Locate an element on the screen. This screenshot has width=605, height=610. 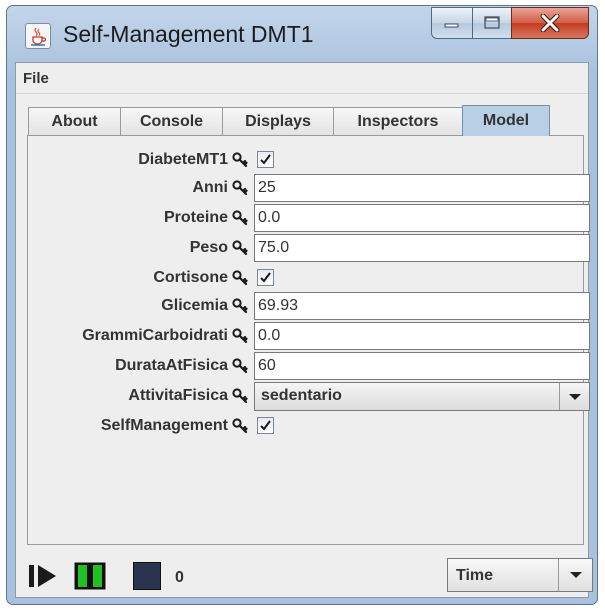
glicemia-input: 69.93 is located at coordinates (422, 306).